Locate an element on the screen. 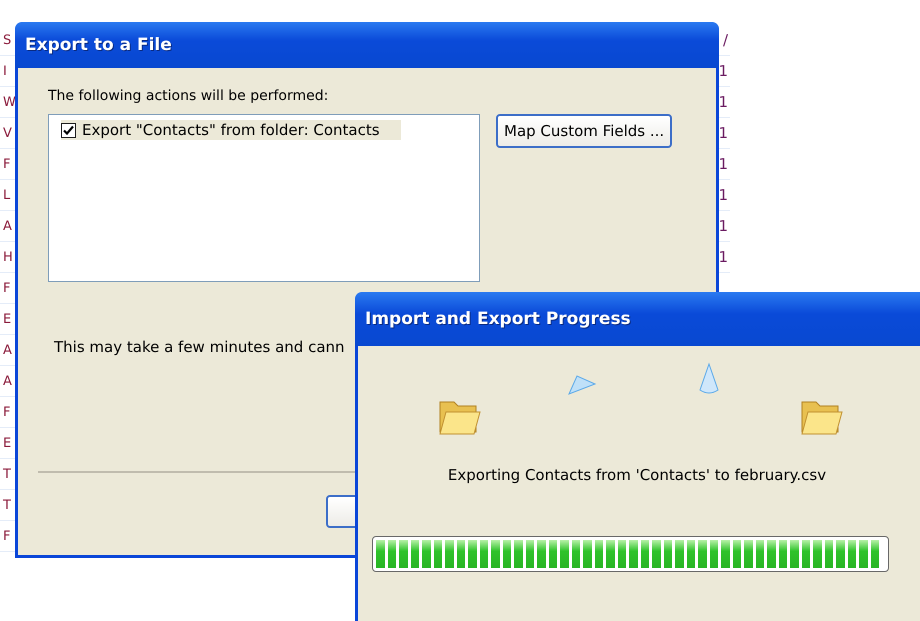 The image size is (920, 621). paper-icon is located at coordinates (709, 379).